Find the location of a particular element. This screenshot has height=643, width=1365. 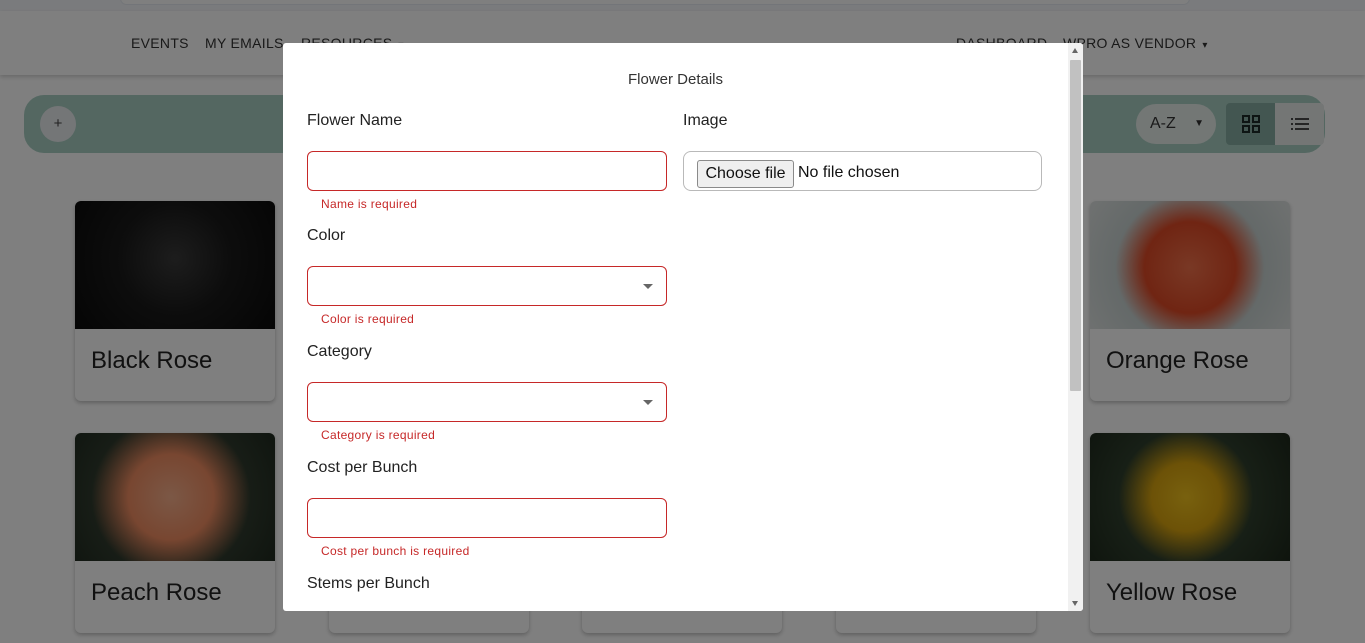

dialog-scrollbar is located at coordinates (1075, 327).